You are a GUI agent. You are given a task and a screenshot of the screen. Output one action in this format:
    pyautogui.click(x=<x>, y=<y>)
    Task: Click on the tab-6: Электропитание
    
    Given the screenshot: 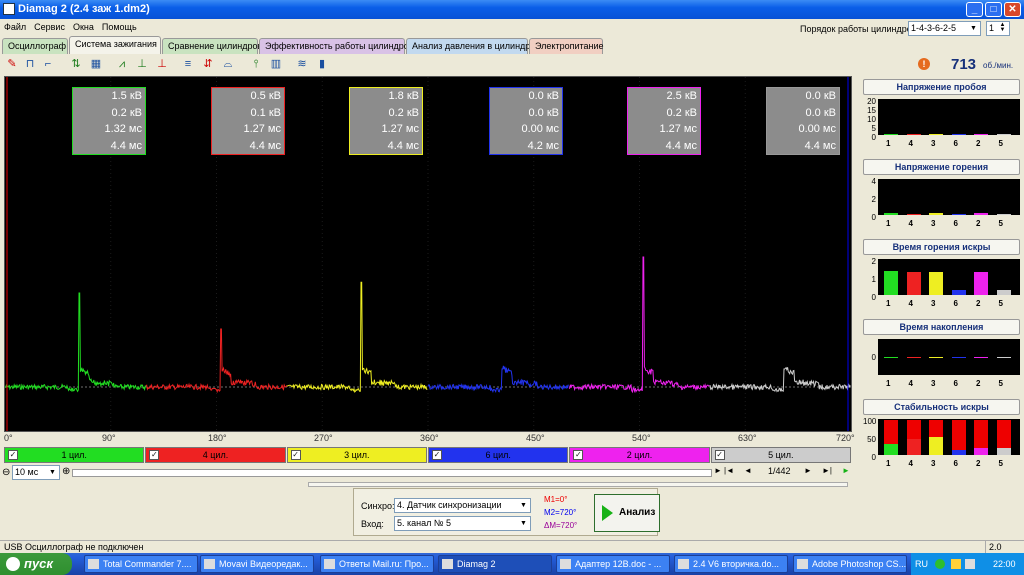 What is the action you would take?
    pyautogui.click(x=566, y=46)
    